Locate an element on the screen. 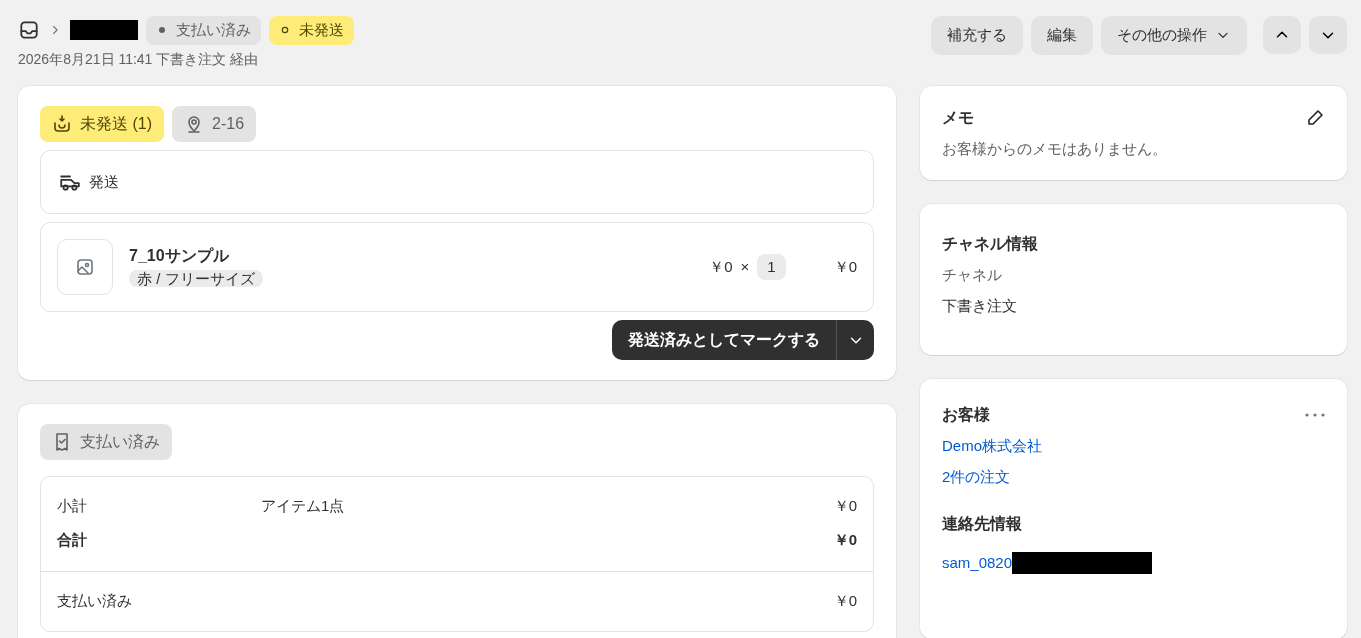  summary-description: アイテム1点 is located at coordinates (303, 506).